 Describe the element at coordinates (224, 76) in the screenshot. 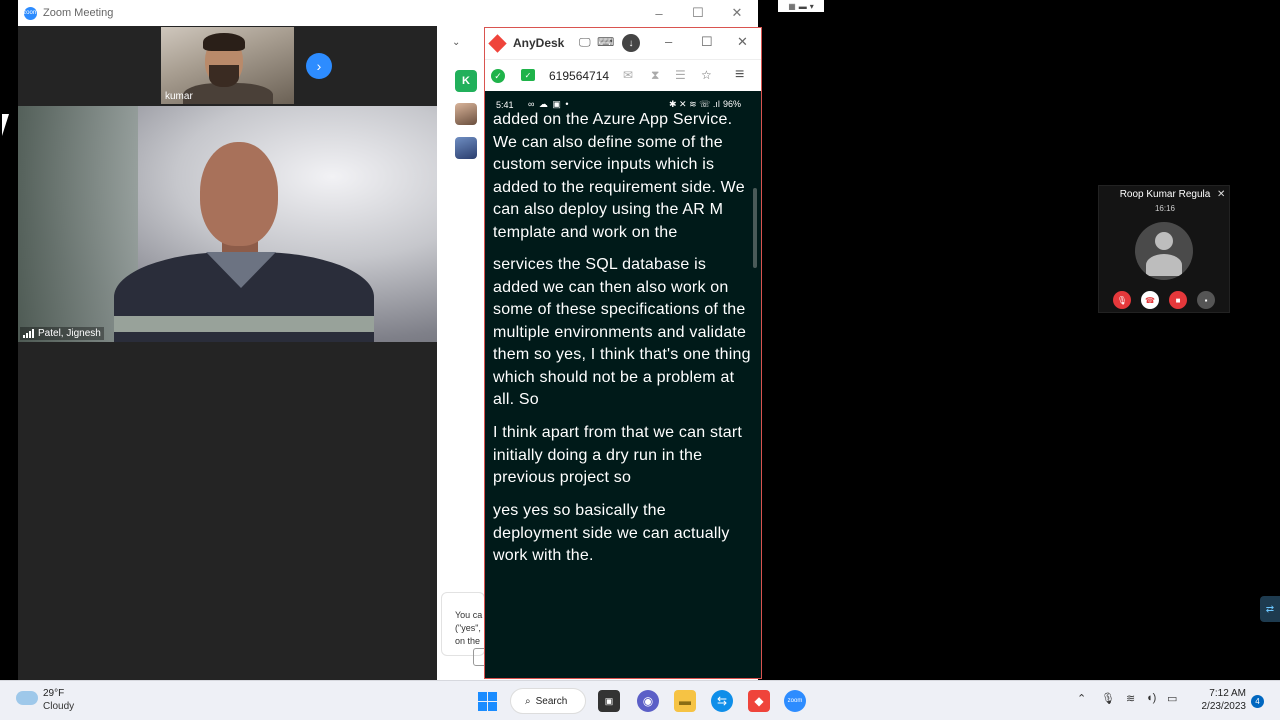

I see `participant-beard` at that location.